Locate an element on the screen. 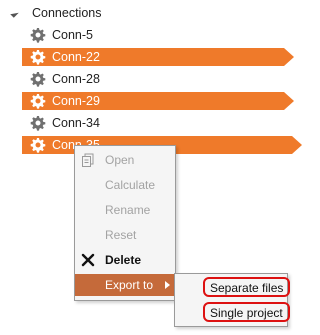  tree-item-label: Conn-22 is located at coordinates (76, 57).